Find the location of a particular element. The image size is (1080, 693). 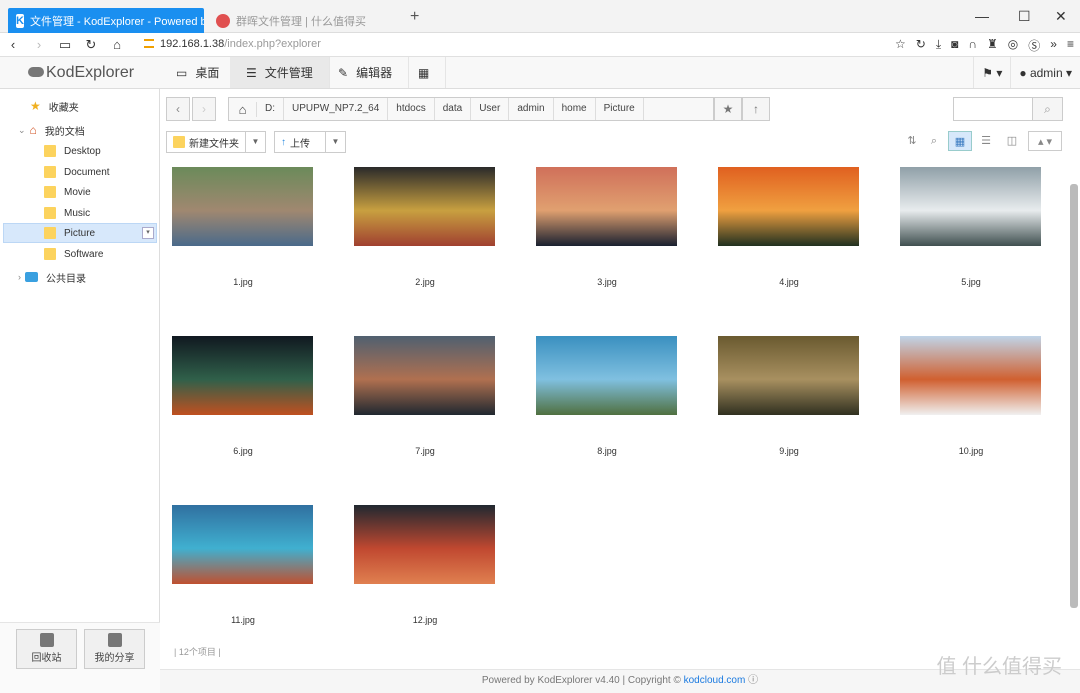

headphones-icon: ∩ is located at coordinates (972, 45).